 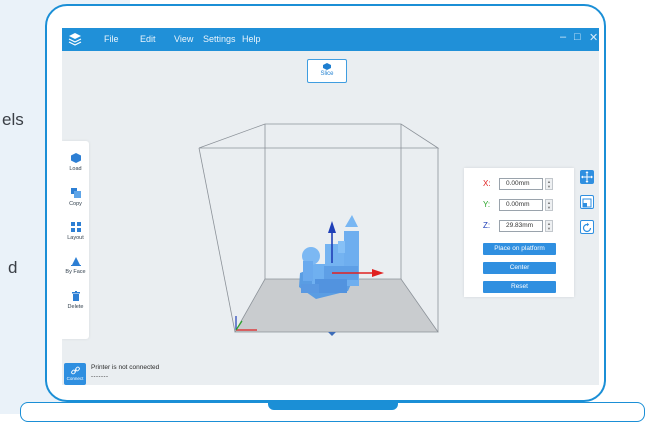 I want to click on delete-label: Delete, so click(x=75, y=307).